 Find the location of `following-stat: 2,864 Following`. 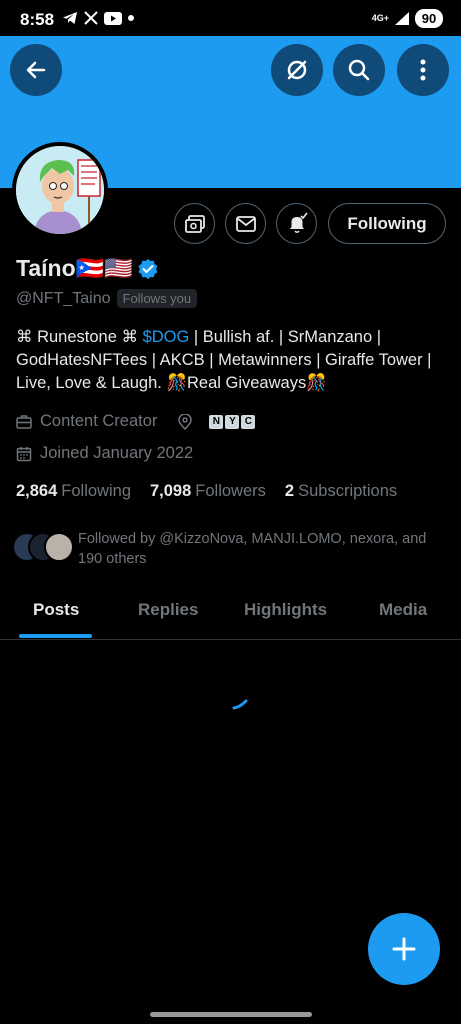

following-stat: 2,864 Following is located at coordinates (73, 491).